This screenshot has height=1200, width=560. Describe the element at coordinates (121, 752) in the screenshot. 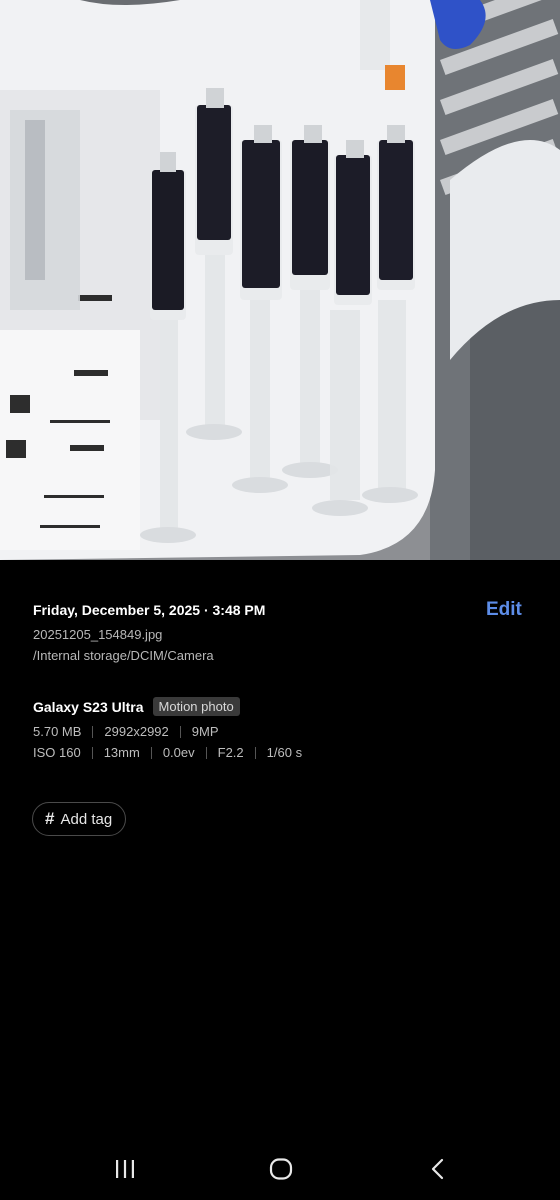

I see `focal-length: 13mm` at that location.